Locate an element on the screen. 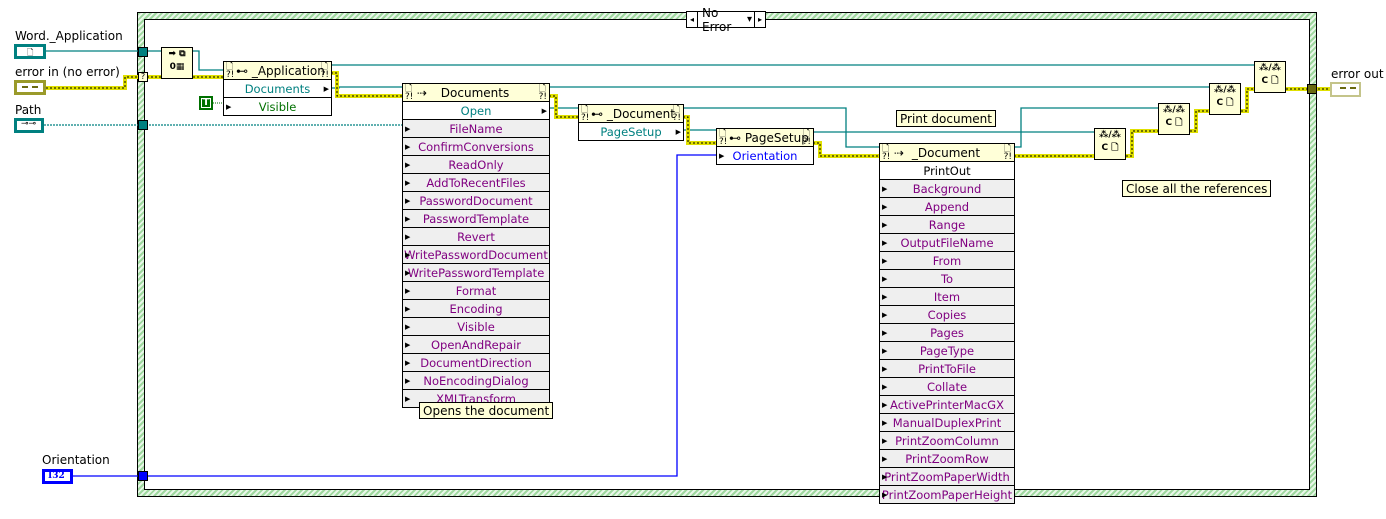  word-application-label: Word._Application is located at coordinates (69, 36).